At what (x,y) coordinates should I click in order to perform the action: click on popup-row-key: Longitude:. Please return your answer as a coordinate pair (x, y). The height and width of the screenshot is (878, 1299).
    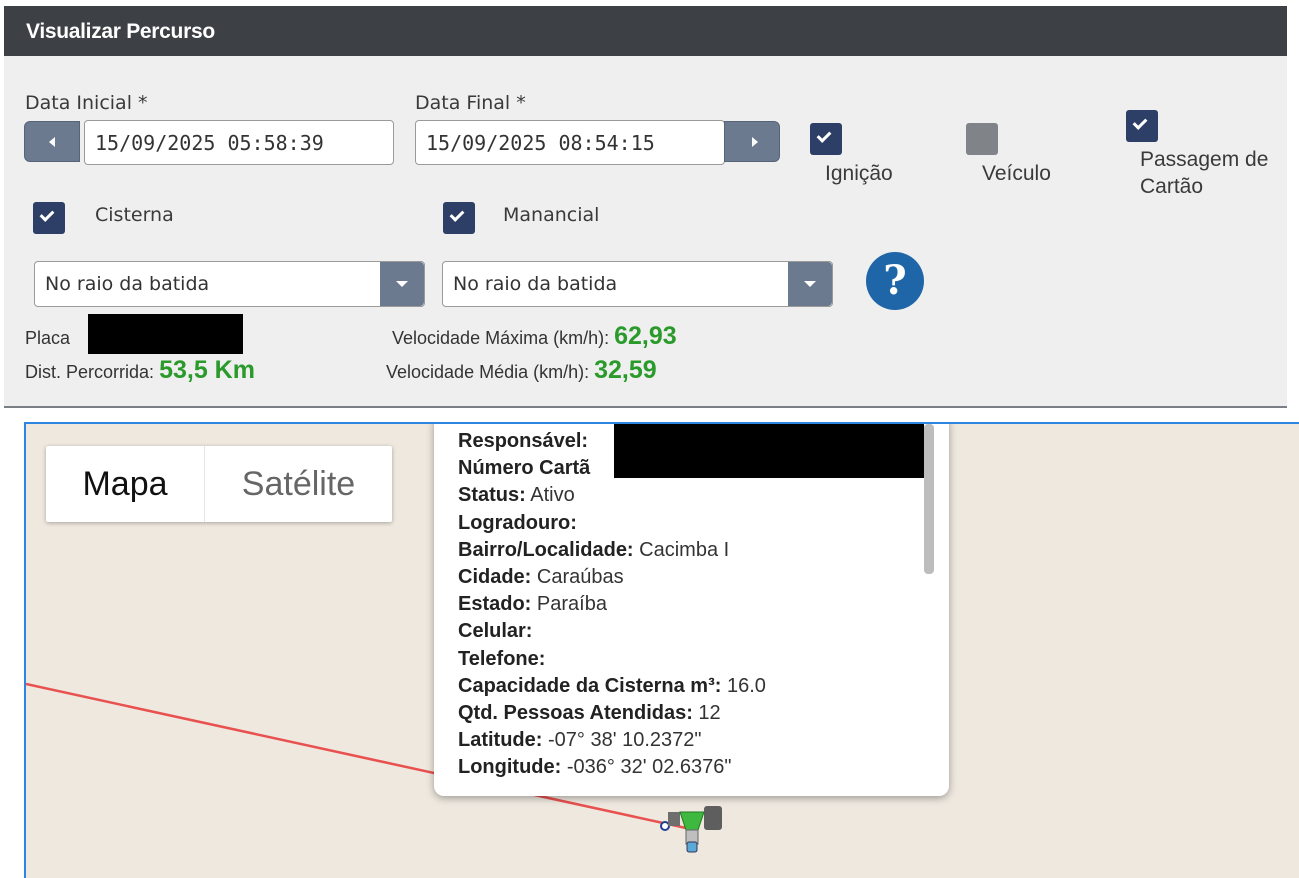
    Looking at the image, I should click on (510, 767).